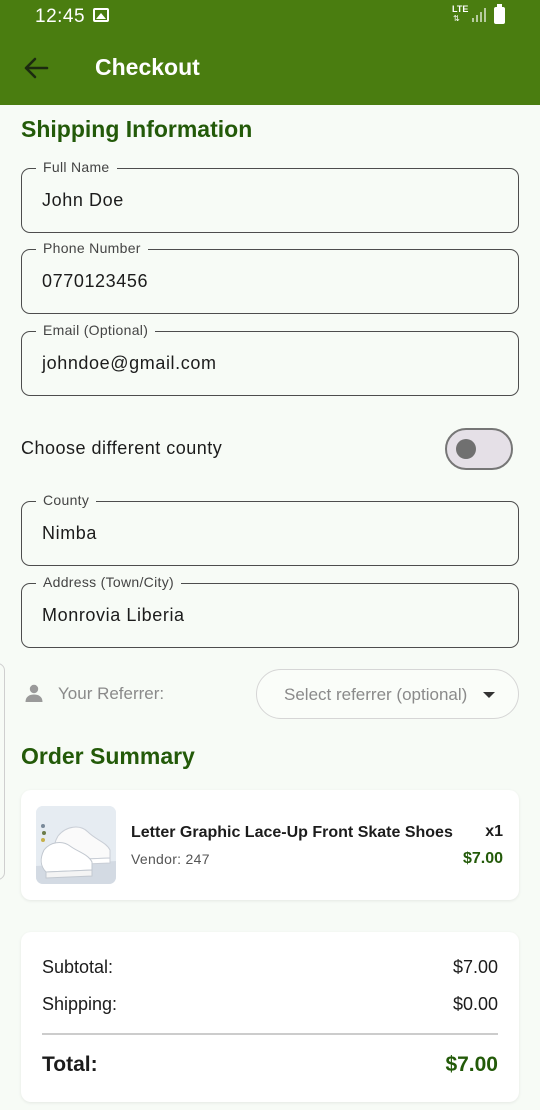 The height and width of the screenshot is (1110, 540). I want to click on person-icon, so click(34, 693).